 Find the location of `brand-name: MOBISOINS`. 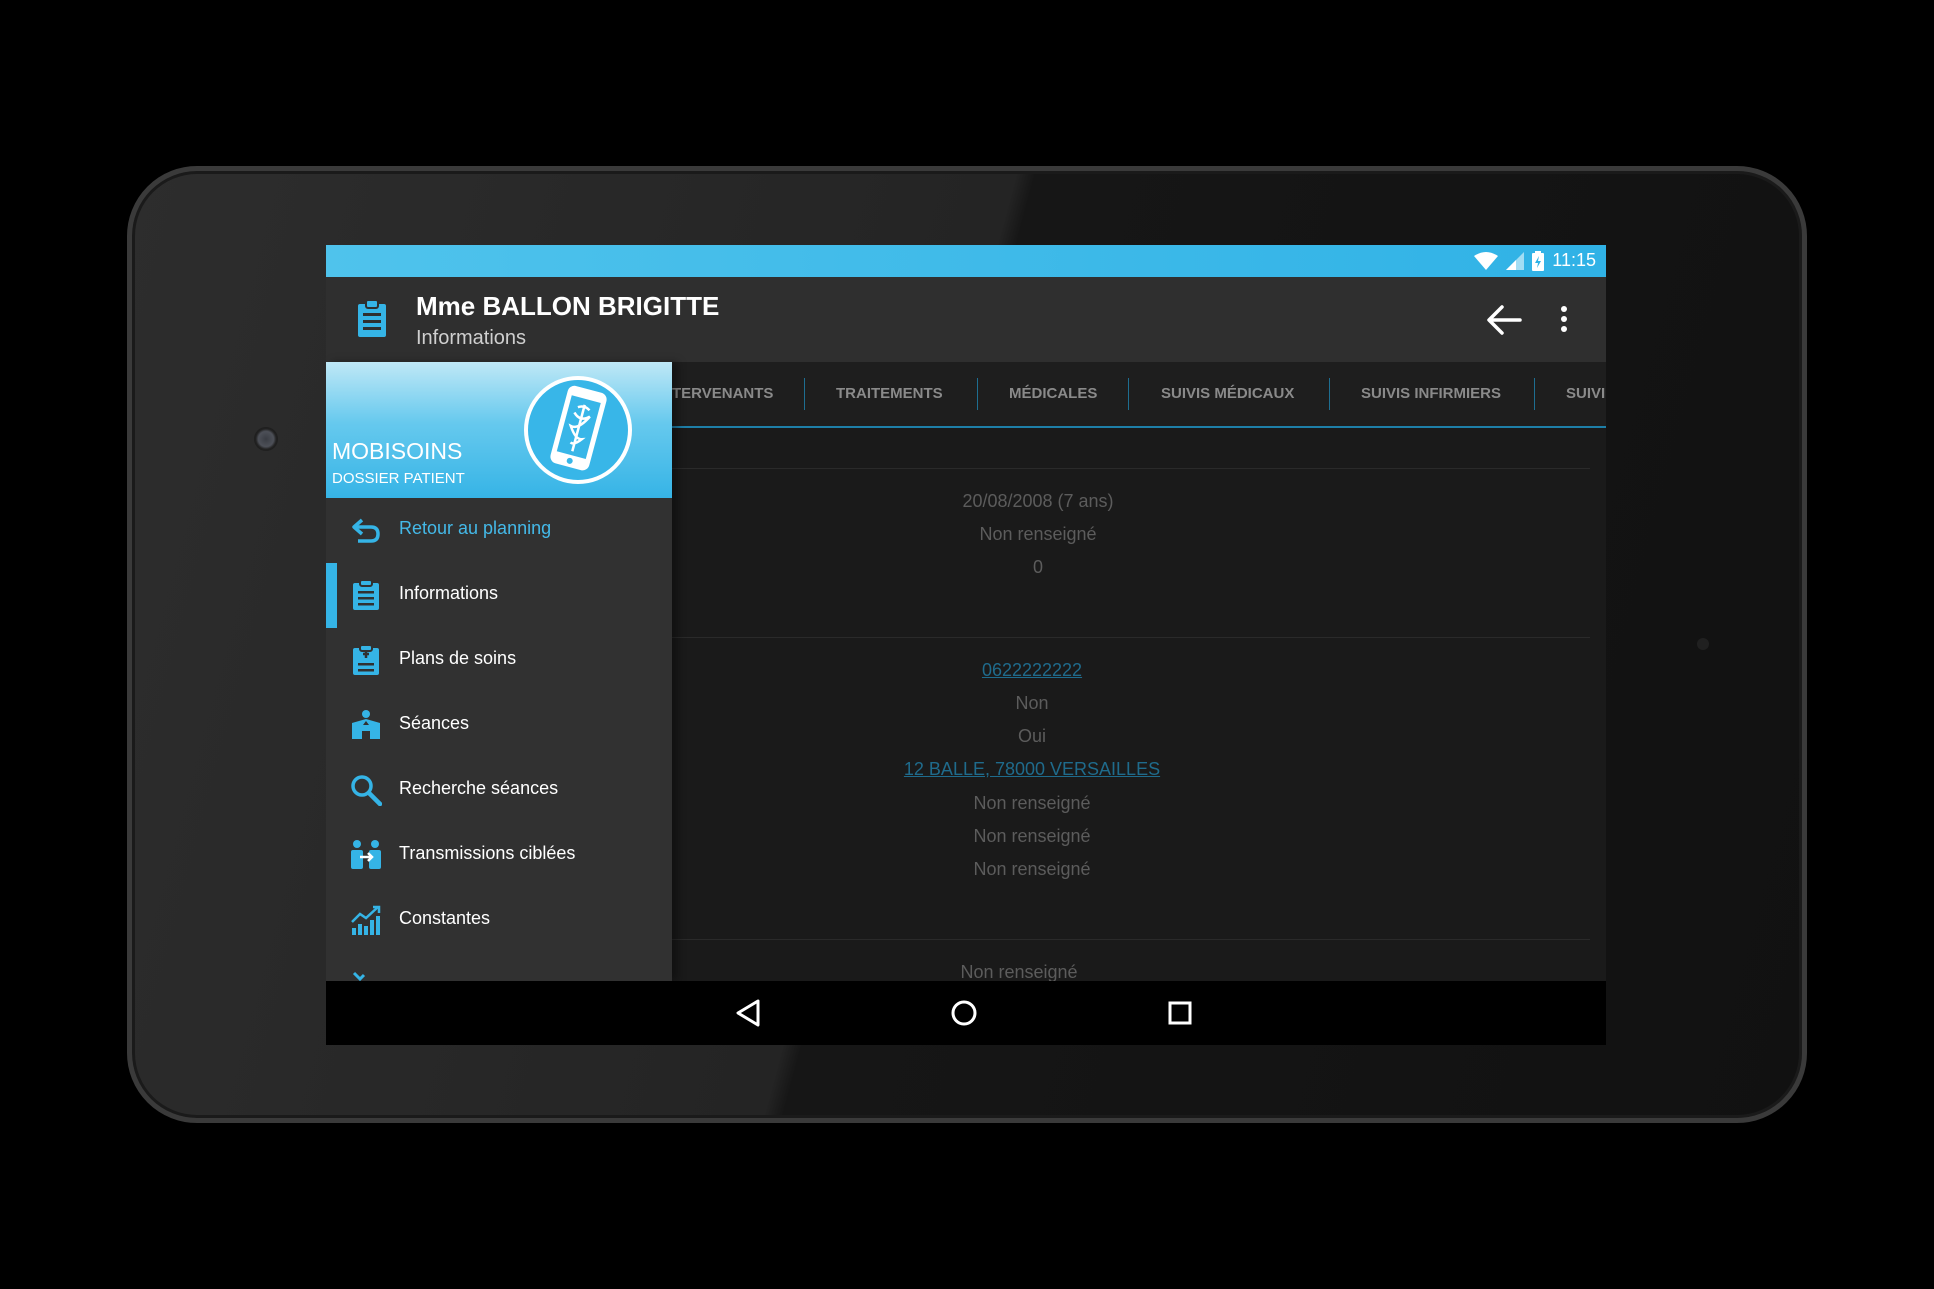

brand-name: MOBISOINS is located at coordinates (397, 451).